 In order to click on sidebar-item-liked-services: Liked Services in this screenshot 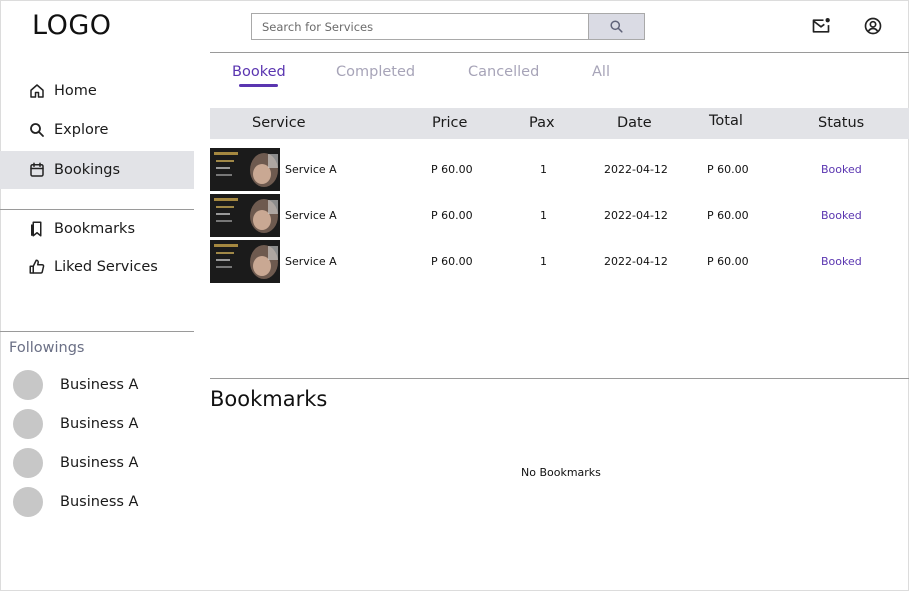, I will do `click(97, 267)`.